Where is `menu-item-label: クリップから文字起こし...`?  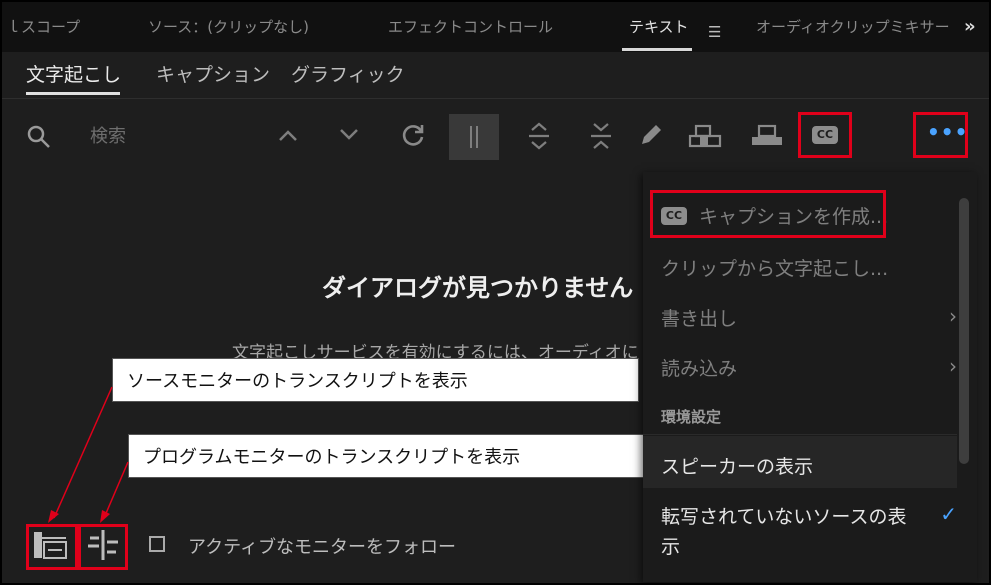
menu-item-label: クリップから文字起こし... is located at coordinates (775, 269).